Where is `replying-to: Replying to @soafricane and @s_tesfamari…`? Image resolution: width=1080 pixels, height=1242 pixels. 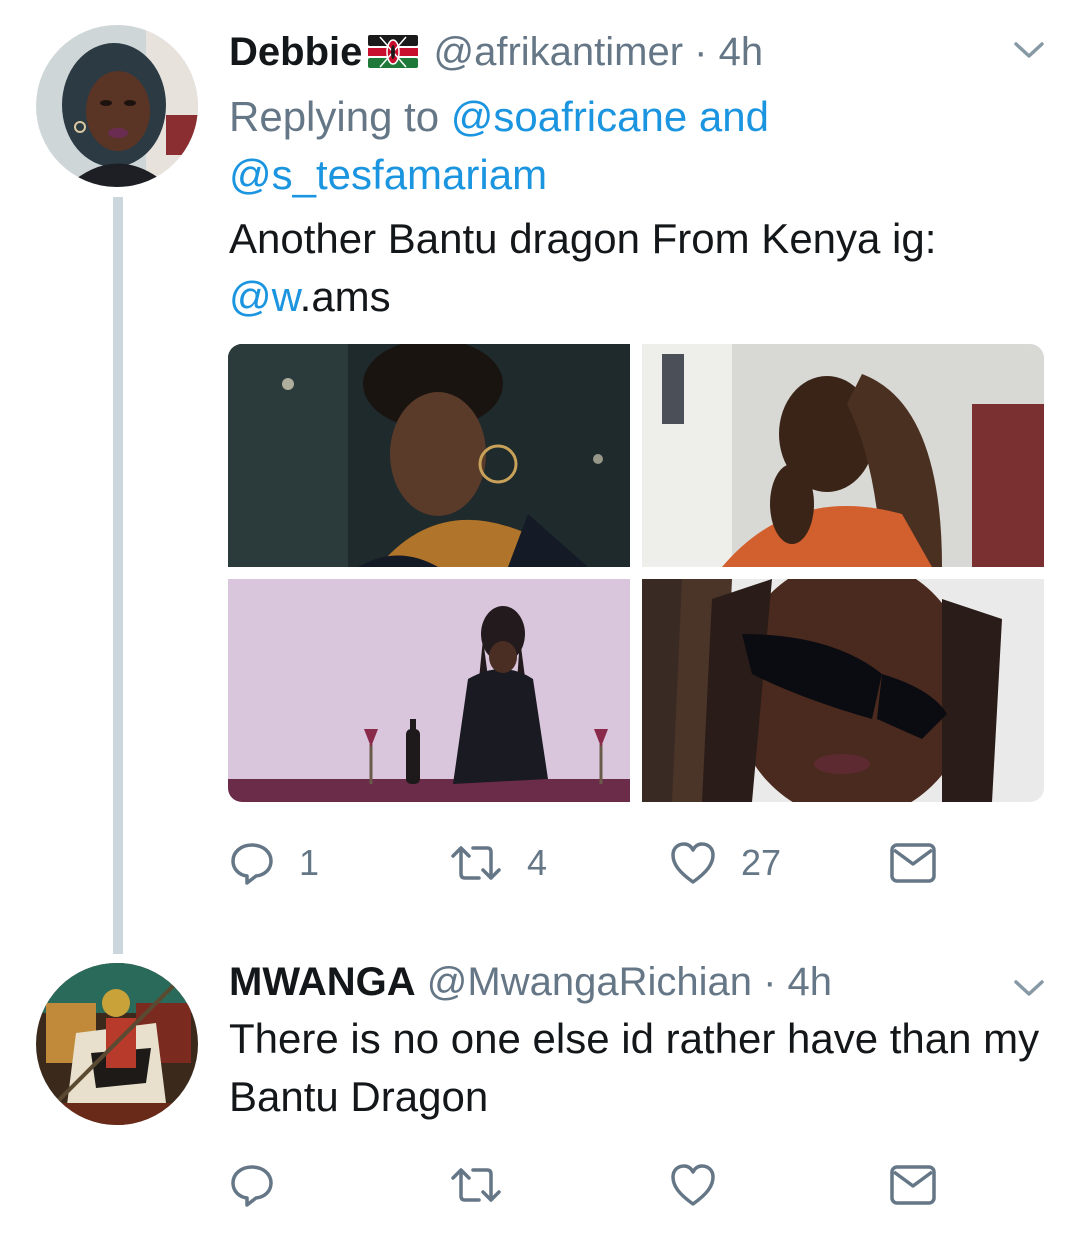
replying-to: Replying to @soafricane and @s_tesfamari… is located at coordinates (629, 146).